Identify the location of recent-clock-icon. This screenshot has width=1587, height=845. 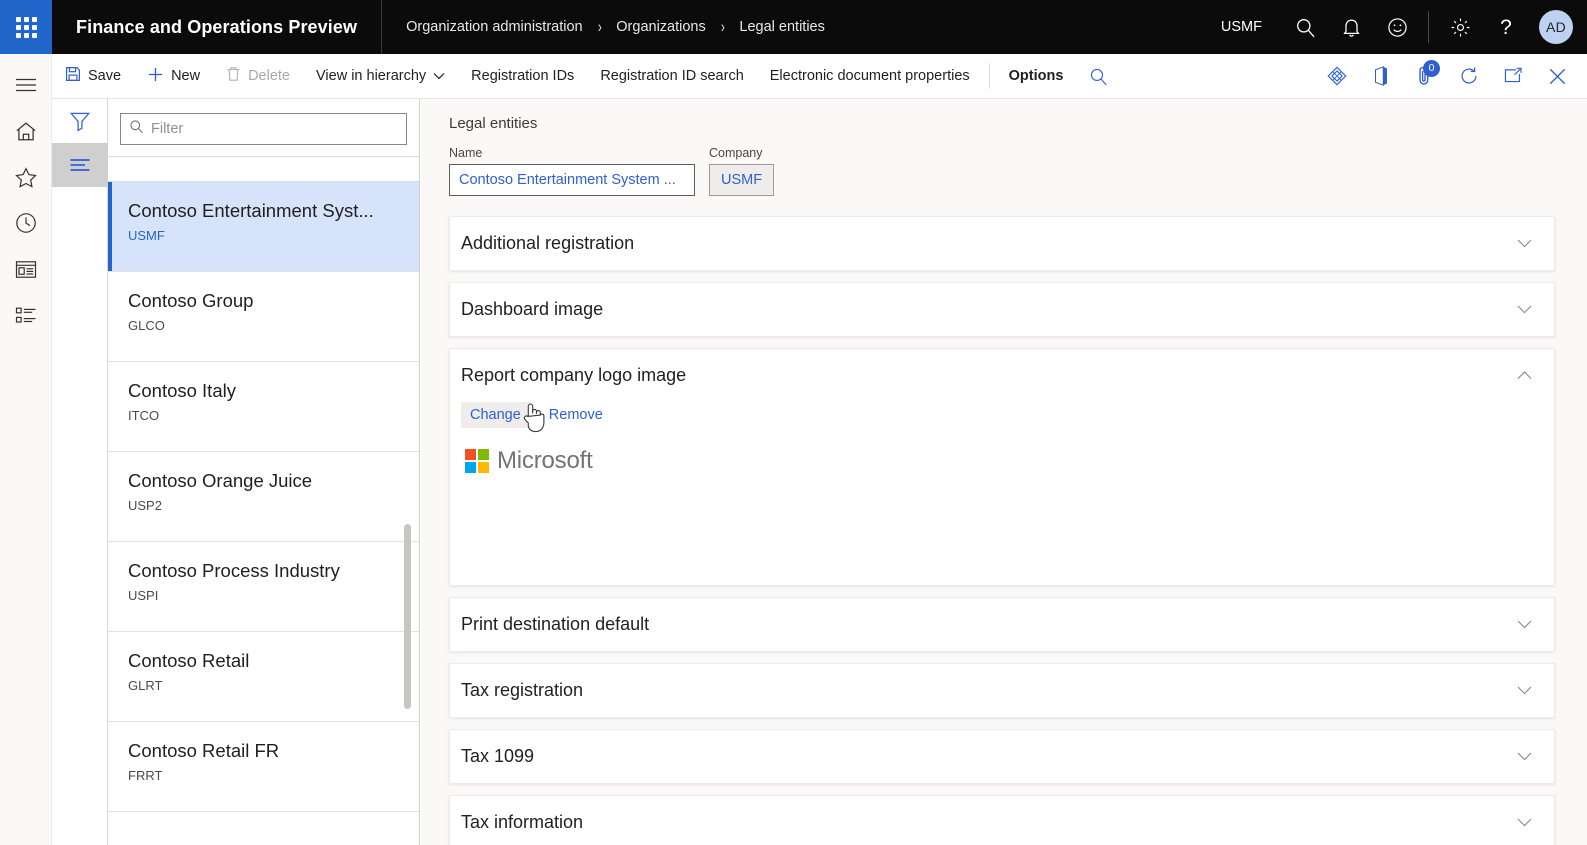
(26, 223).